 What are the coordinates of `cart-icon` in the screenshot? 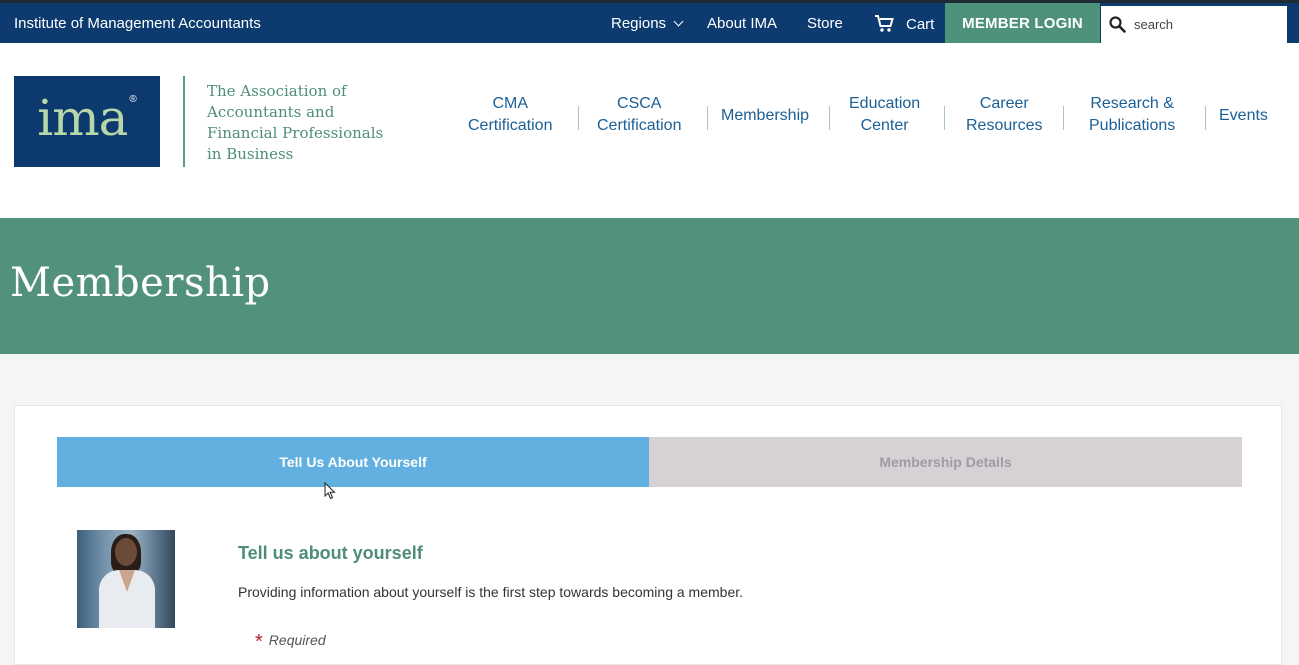 It's located at (884, 23).